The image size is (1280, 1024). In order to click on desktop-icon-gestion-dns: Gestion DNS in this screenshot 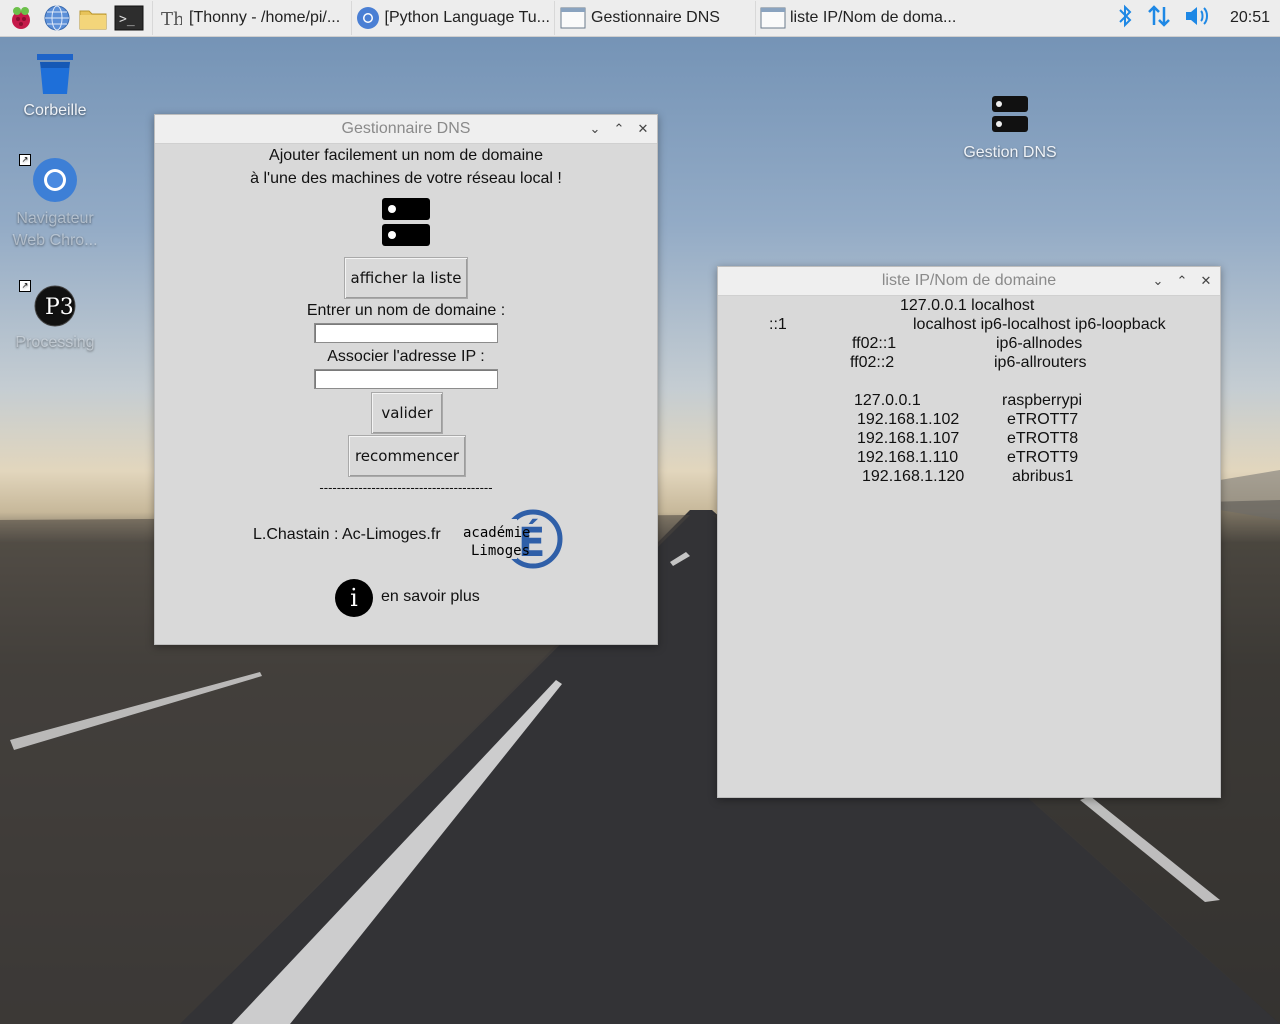, I will do `click(1010, 127)`.